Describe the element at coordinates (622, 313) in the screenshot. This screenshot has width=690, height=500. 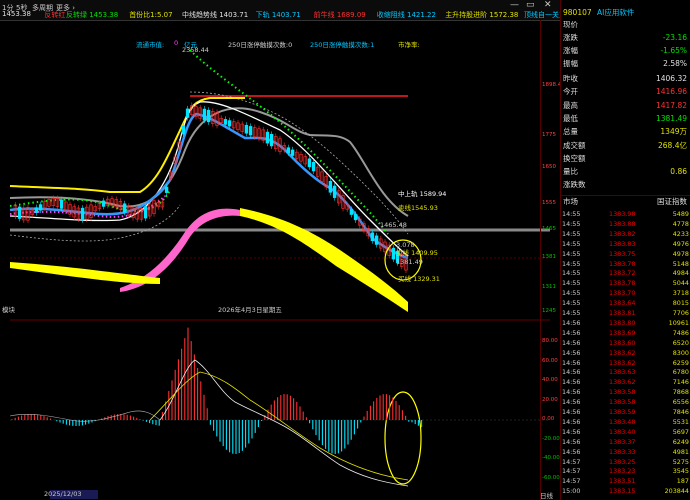
I see `tick-price: 1383.81` at that location.